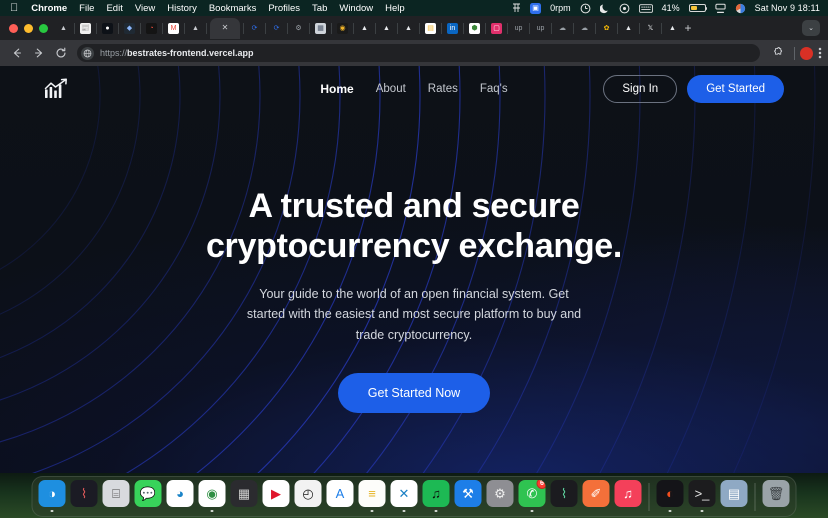  Describe the element at coordinates (518, 28) in the screenshot. I see `tab-upwork: up` at that location.